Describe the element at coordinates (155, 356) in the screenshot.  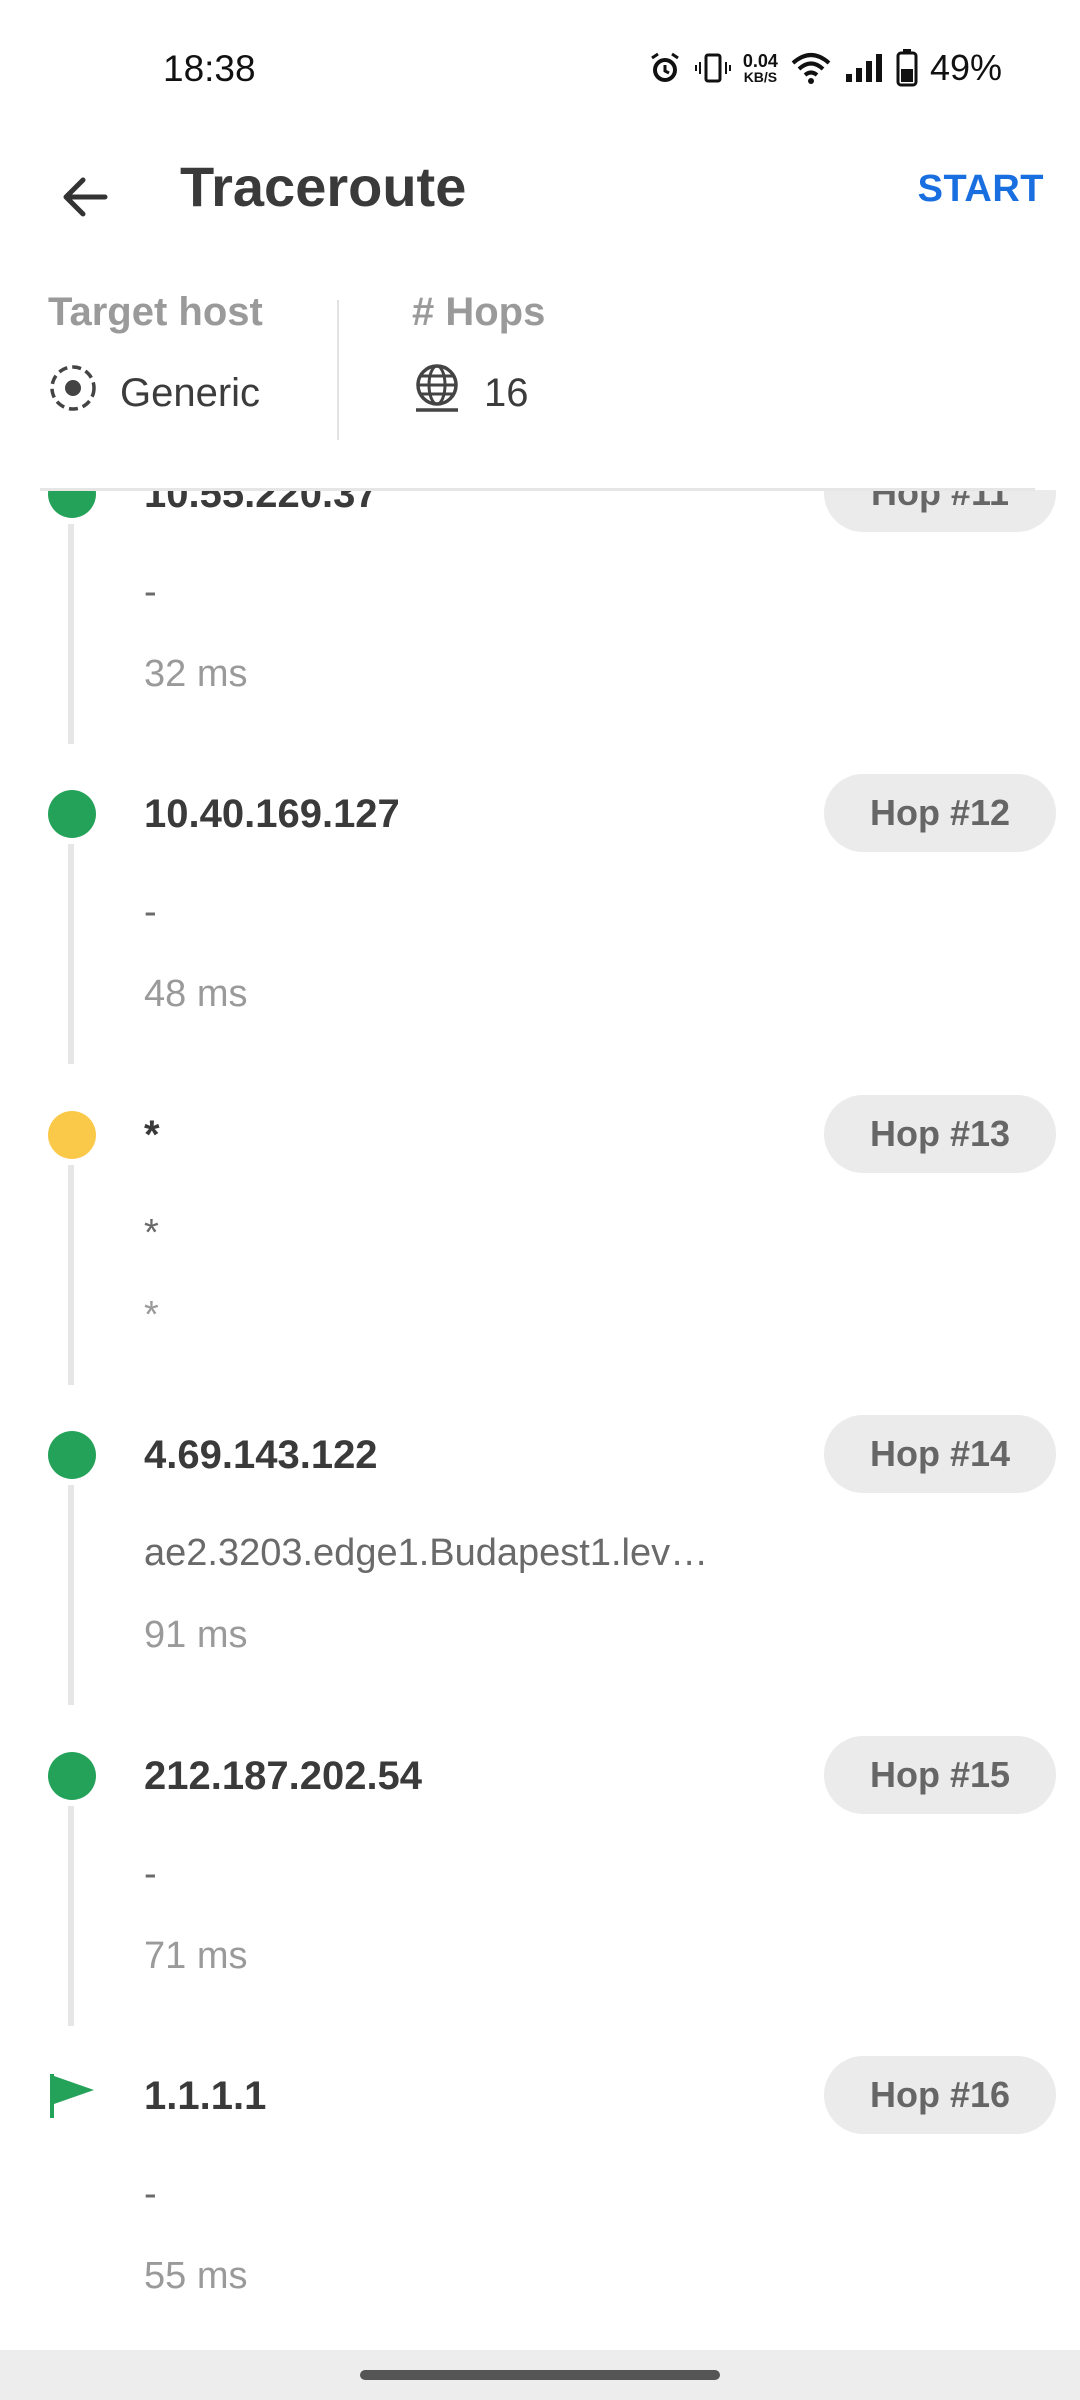
I see `target-host-section: Target host Generic` at that location.